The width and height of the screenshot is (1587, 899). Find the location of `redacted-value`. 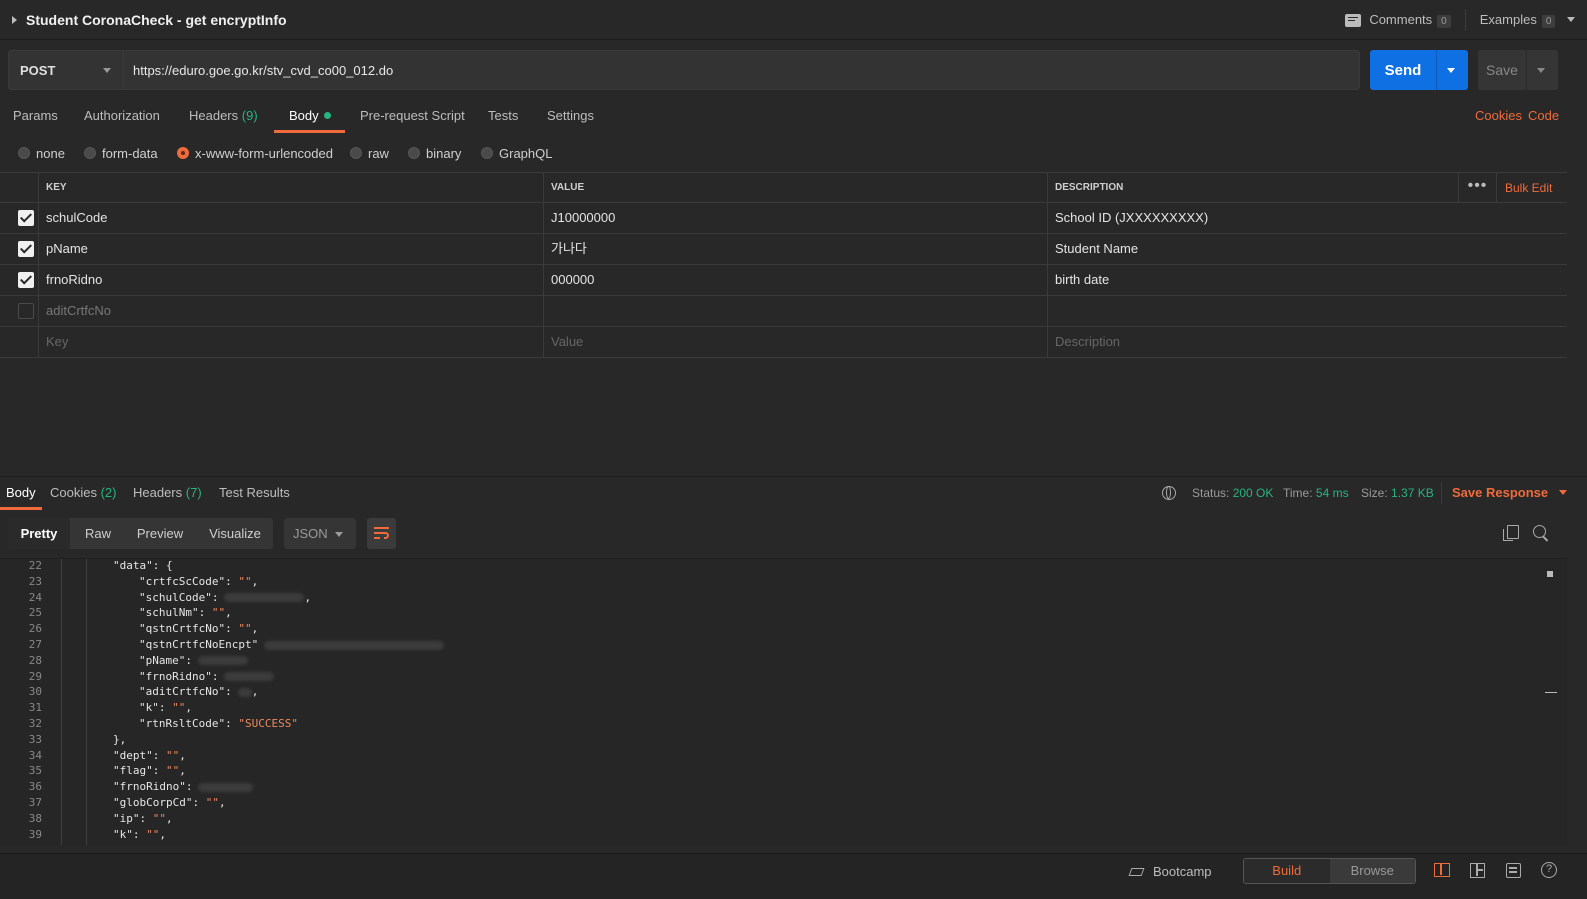

redacted-value is located at coordinates (226, 787).